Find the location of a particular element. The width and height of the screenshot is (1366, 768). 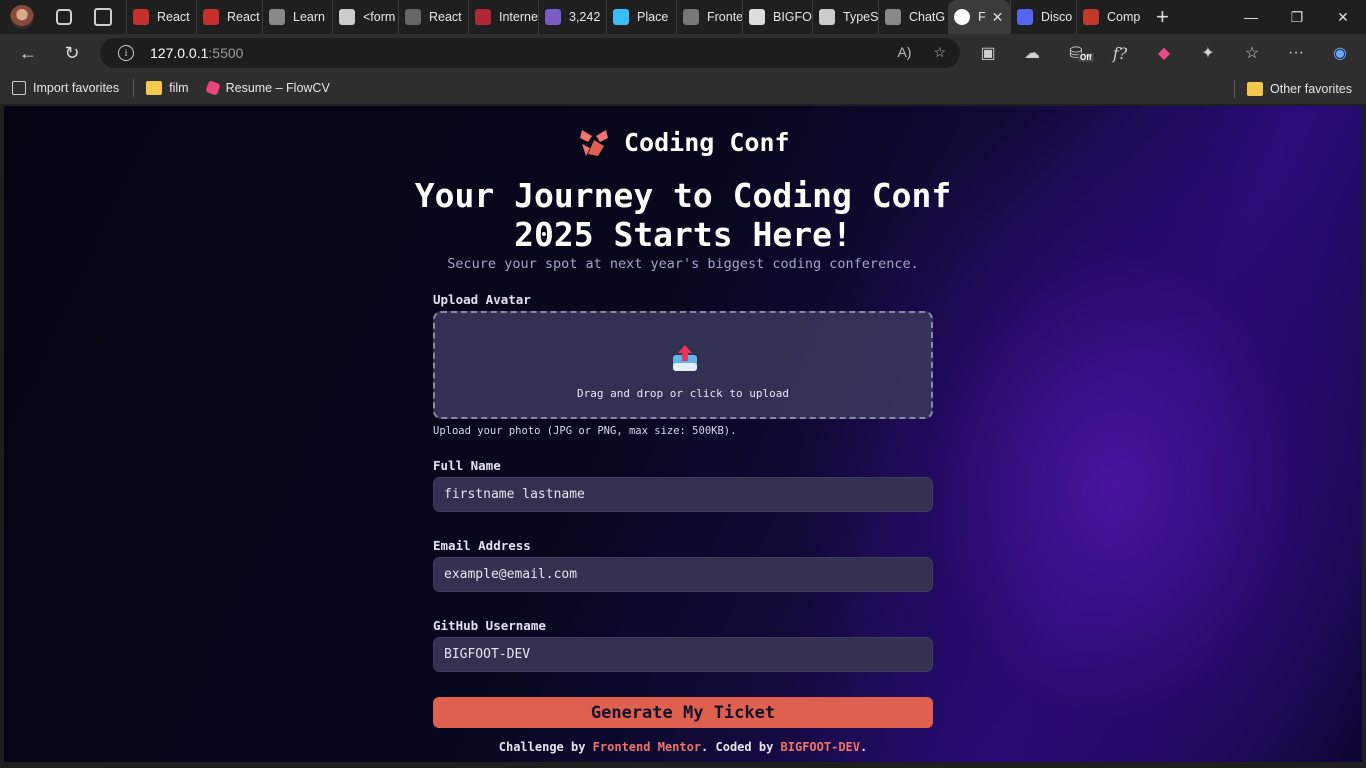

browser-tab: BIGFO is located at coordinates (777, 17).